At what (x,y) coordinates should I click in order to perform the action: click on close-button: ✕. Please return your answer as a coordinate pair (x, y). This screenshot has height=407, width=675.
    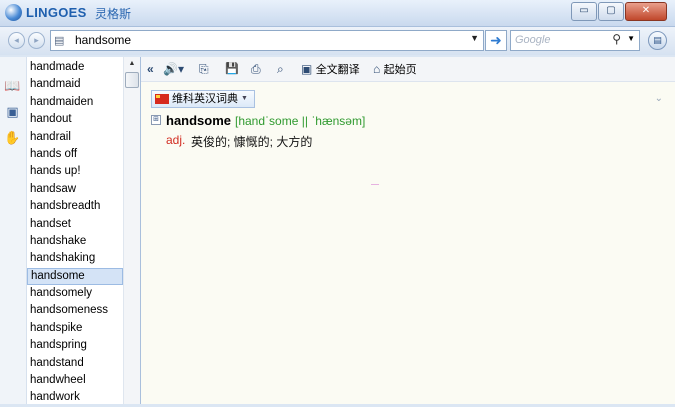
    Looking at the image, I should click on (646, 11).